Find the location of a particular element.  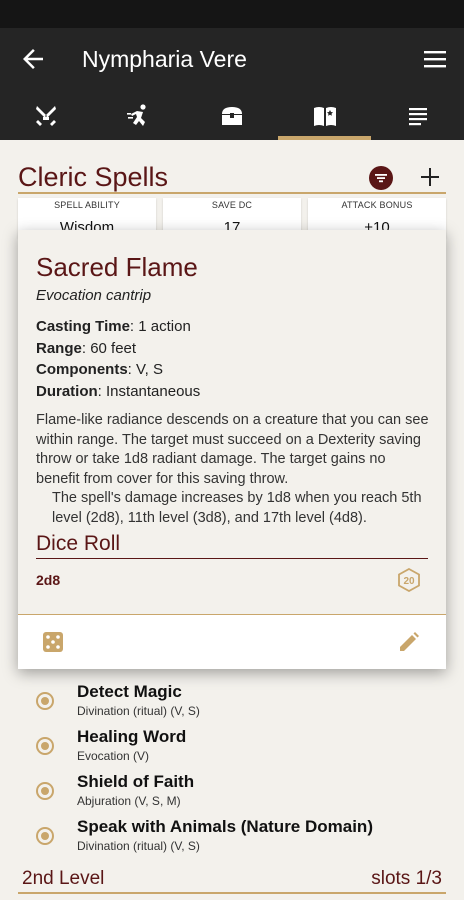

save-dc-label: SAVE DC is located at coordinates (232, 205).